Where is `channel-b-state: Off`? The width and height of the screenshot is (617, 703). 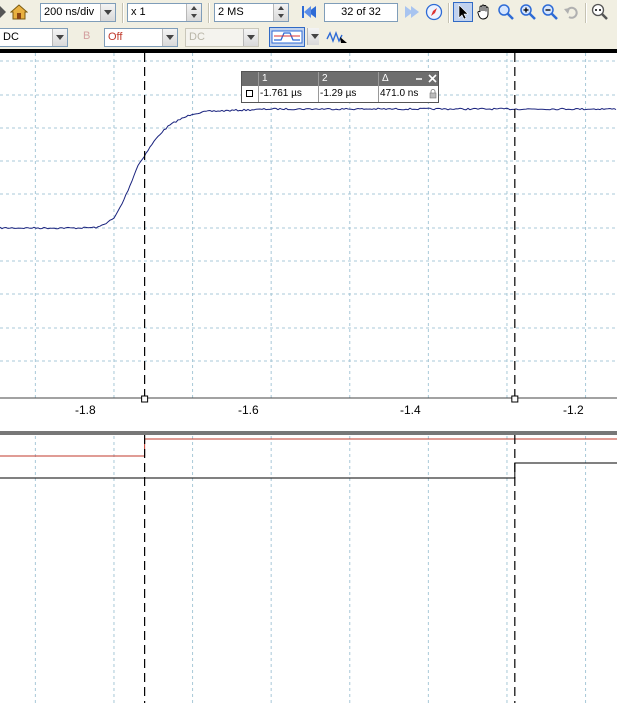
channel-b-state: Off is located at coordinates (115, 37).